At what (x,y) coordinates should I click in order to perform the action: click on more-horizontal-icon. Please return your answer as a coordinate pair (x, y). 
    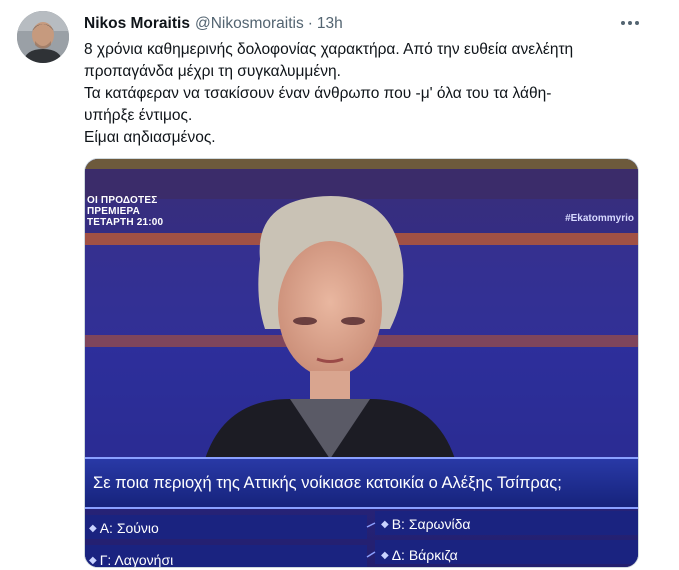
    Looking at the image, I should click on (630, 23).